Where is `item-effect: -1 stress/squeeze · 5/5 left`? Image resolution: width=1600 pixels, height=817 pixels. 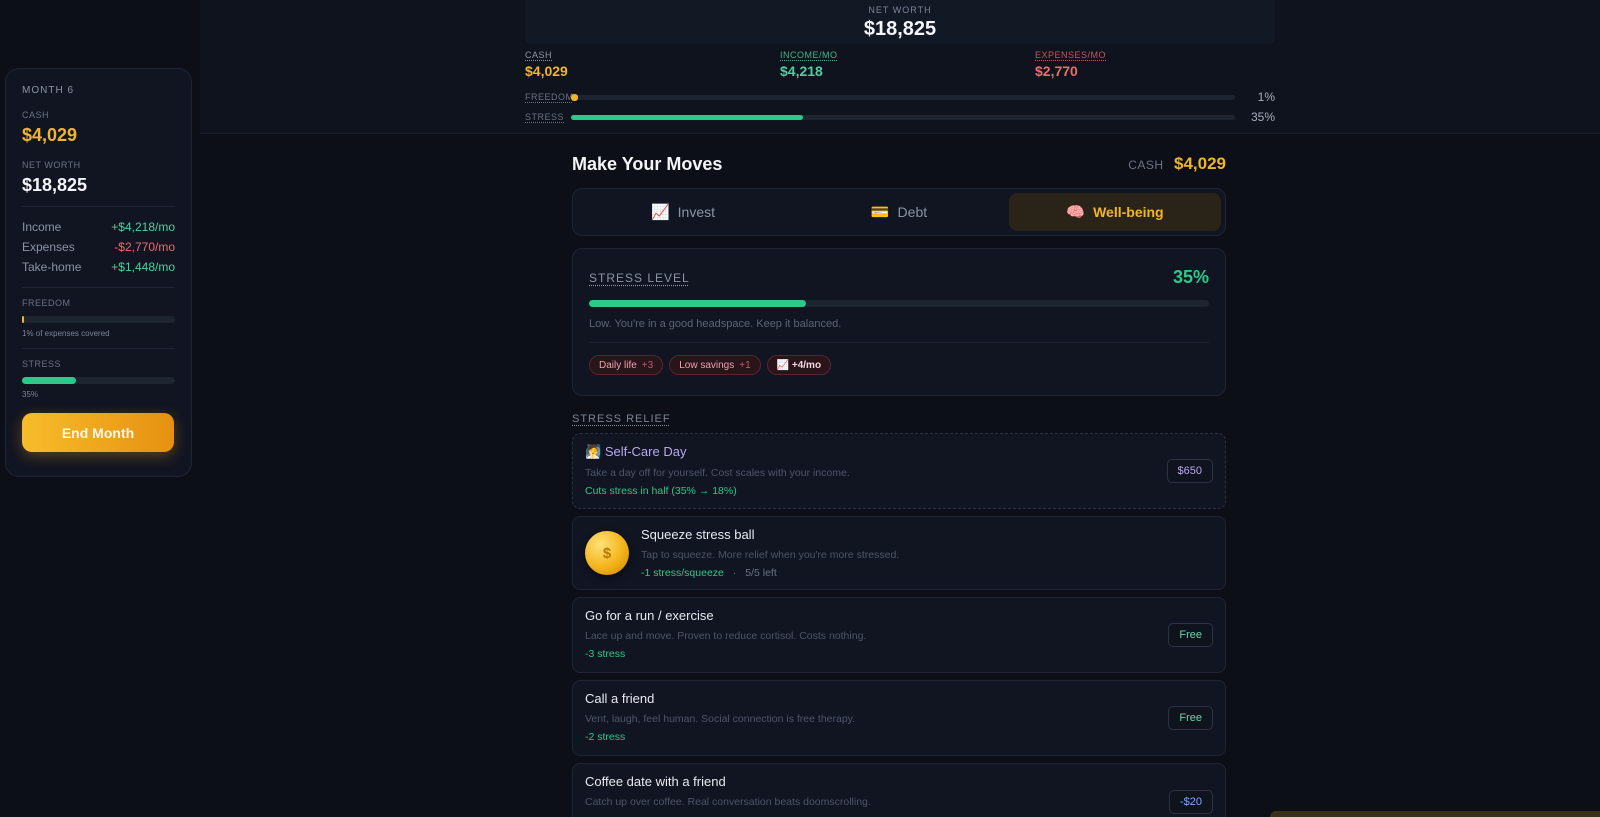
item-effect: -1 stress/squeeze · 5/5 left is located at coordinates (770, 573).